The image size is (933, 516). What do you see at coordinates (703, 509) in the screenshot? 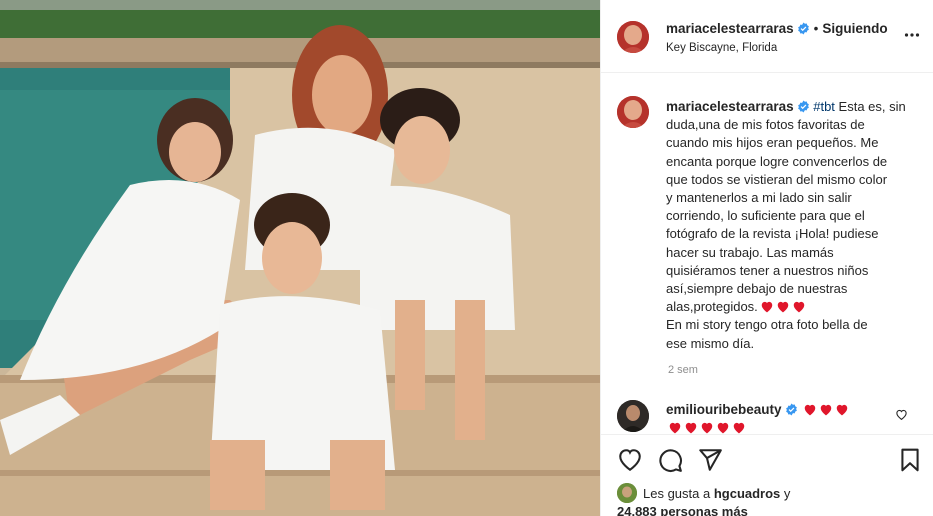
I see `likes-count: 24,883 personas más` at bounding box center [703, 509].